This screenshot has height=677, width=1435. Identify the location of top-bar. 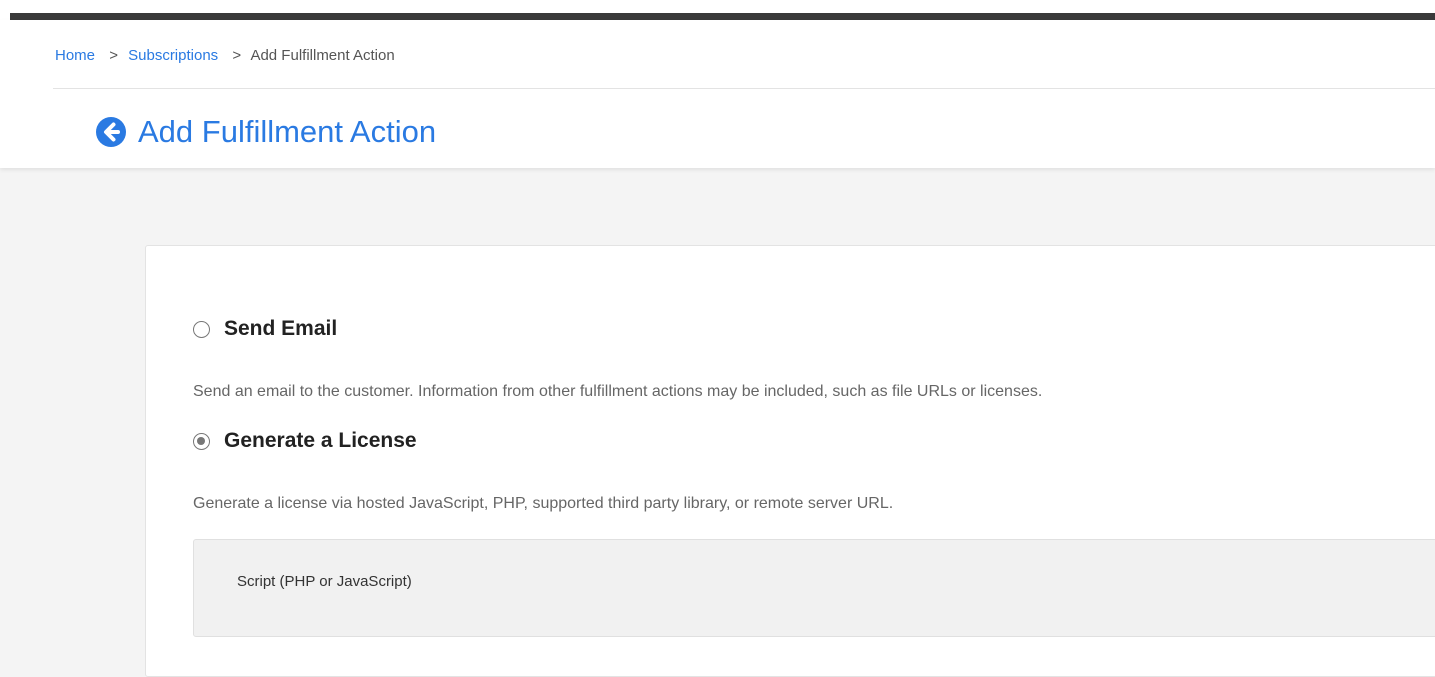
(717, 10).